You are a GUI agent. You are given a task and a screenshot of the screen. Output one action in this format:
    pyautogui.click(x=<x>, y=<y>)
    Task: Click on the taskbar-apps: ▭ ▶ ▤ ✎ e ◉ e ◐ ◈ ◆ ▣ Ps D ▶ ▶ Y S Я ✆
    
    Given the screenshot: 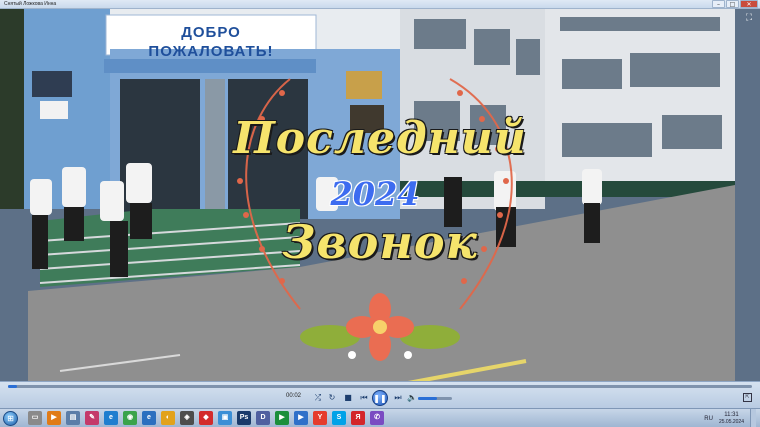 What is the action you would take?
    pyautogui.click(x=206, y=418)
    